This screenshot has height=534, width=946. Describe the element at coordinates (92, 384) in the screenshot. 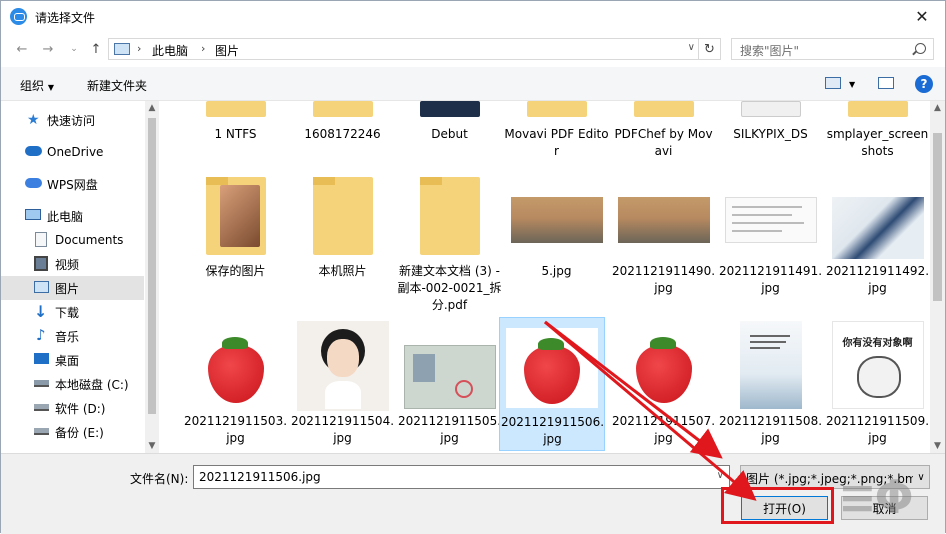

I see `sidebar-item-label: 本地磁盘 (C:)` at that location.